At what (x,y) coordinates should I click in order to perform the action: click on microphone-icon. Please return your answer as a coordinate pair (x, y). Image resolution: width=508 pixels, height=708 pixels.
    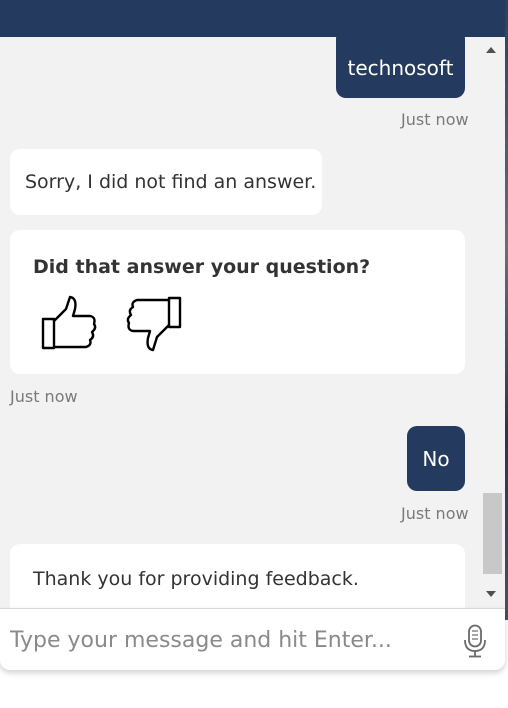
    Looking at the image, I should click on (475, 641).